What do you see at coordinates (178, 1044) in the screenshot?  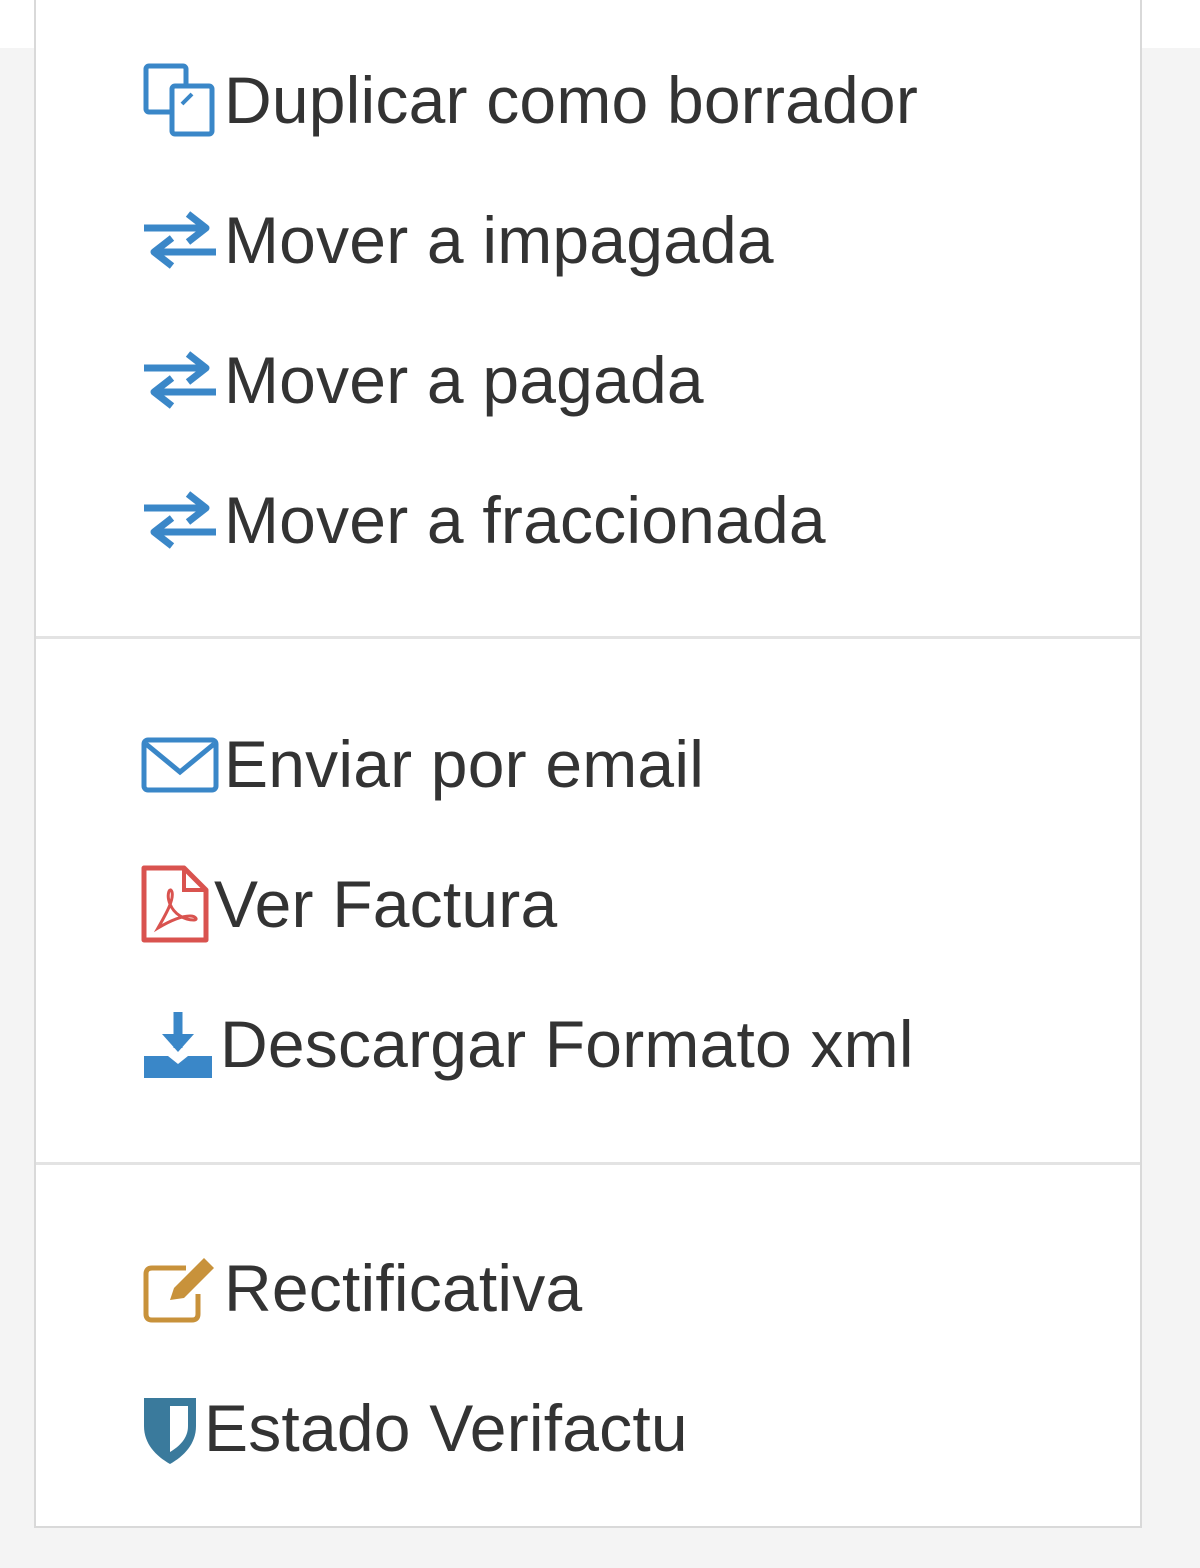 I see `download-icon` at bounding box center [178, 1044].